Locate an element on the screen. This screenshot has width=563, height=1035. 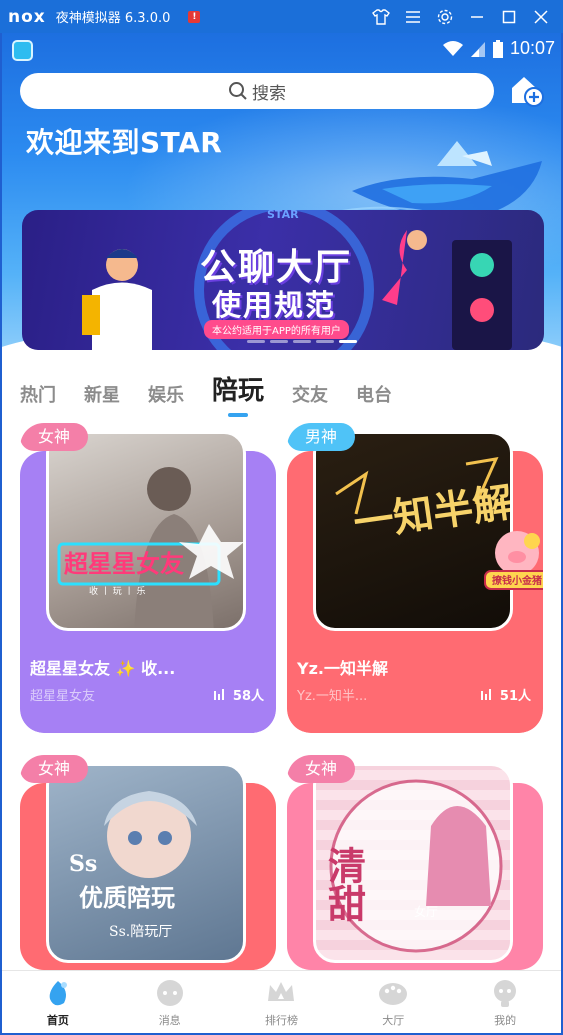
signal-icon is located at coordinates (477, 49).